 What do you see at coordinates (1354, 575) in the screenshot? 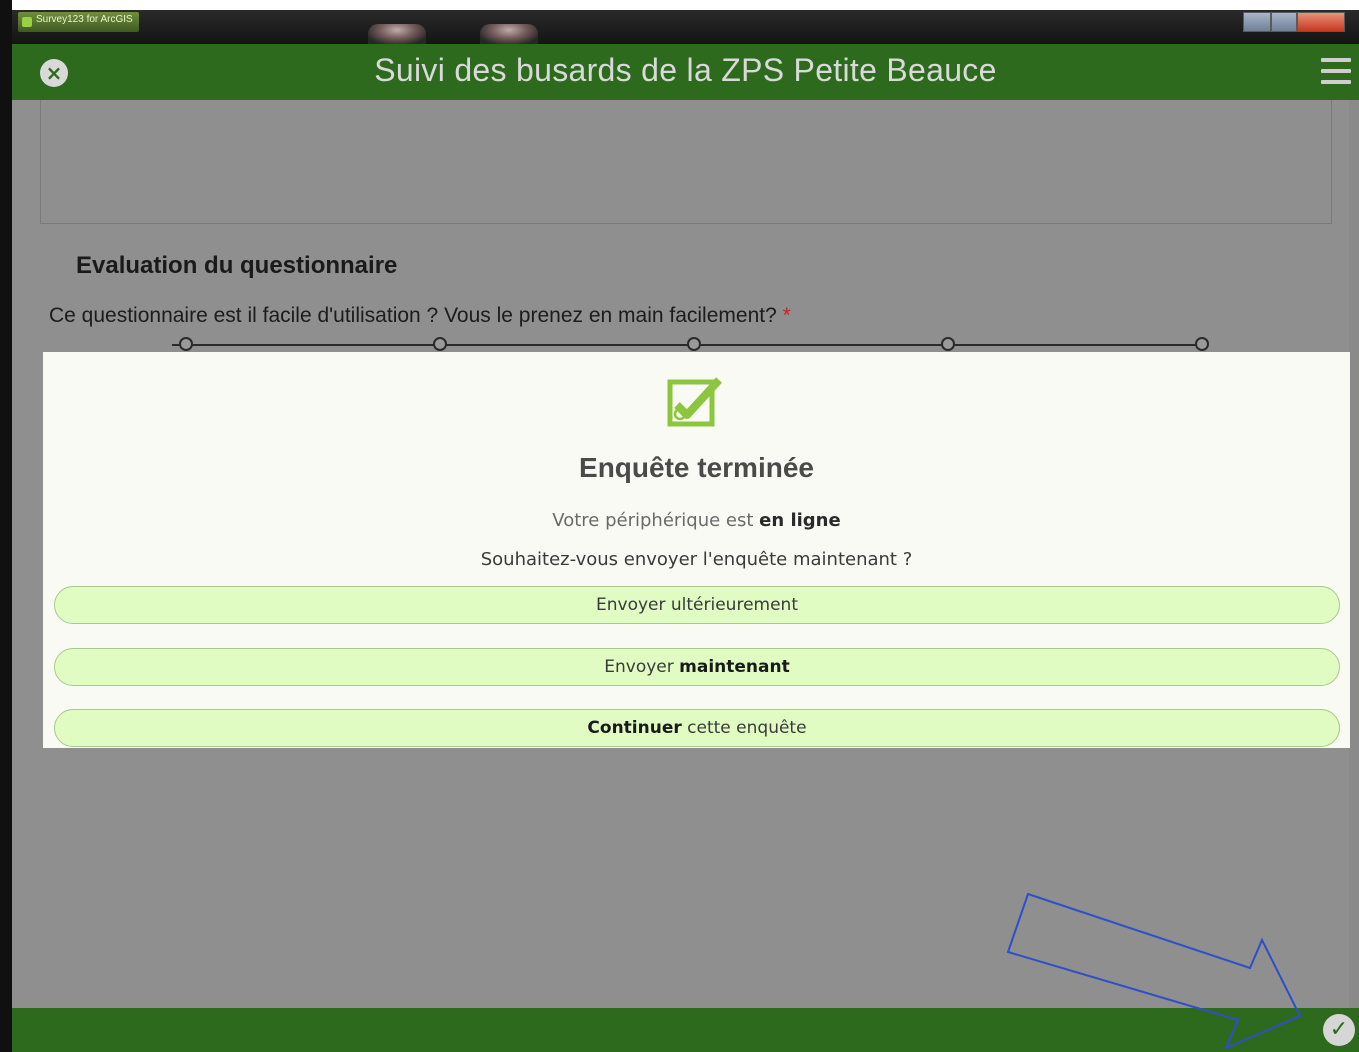
I see `scrollbar` at bounding box center [1354, 575].